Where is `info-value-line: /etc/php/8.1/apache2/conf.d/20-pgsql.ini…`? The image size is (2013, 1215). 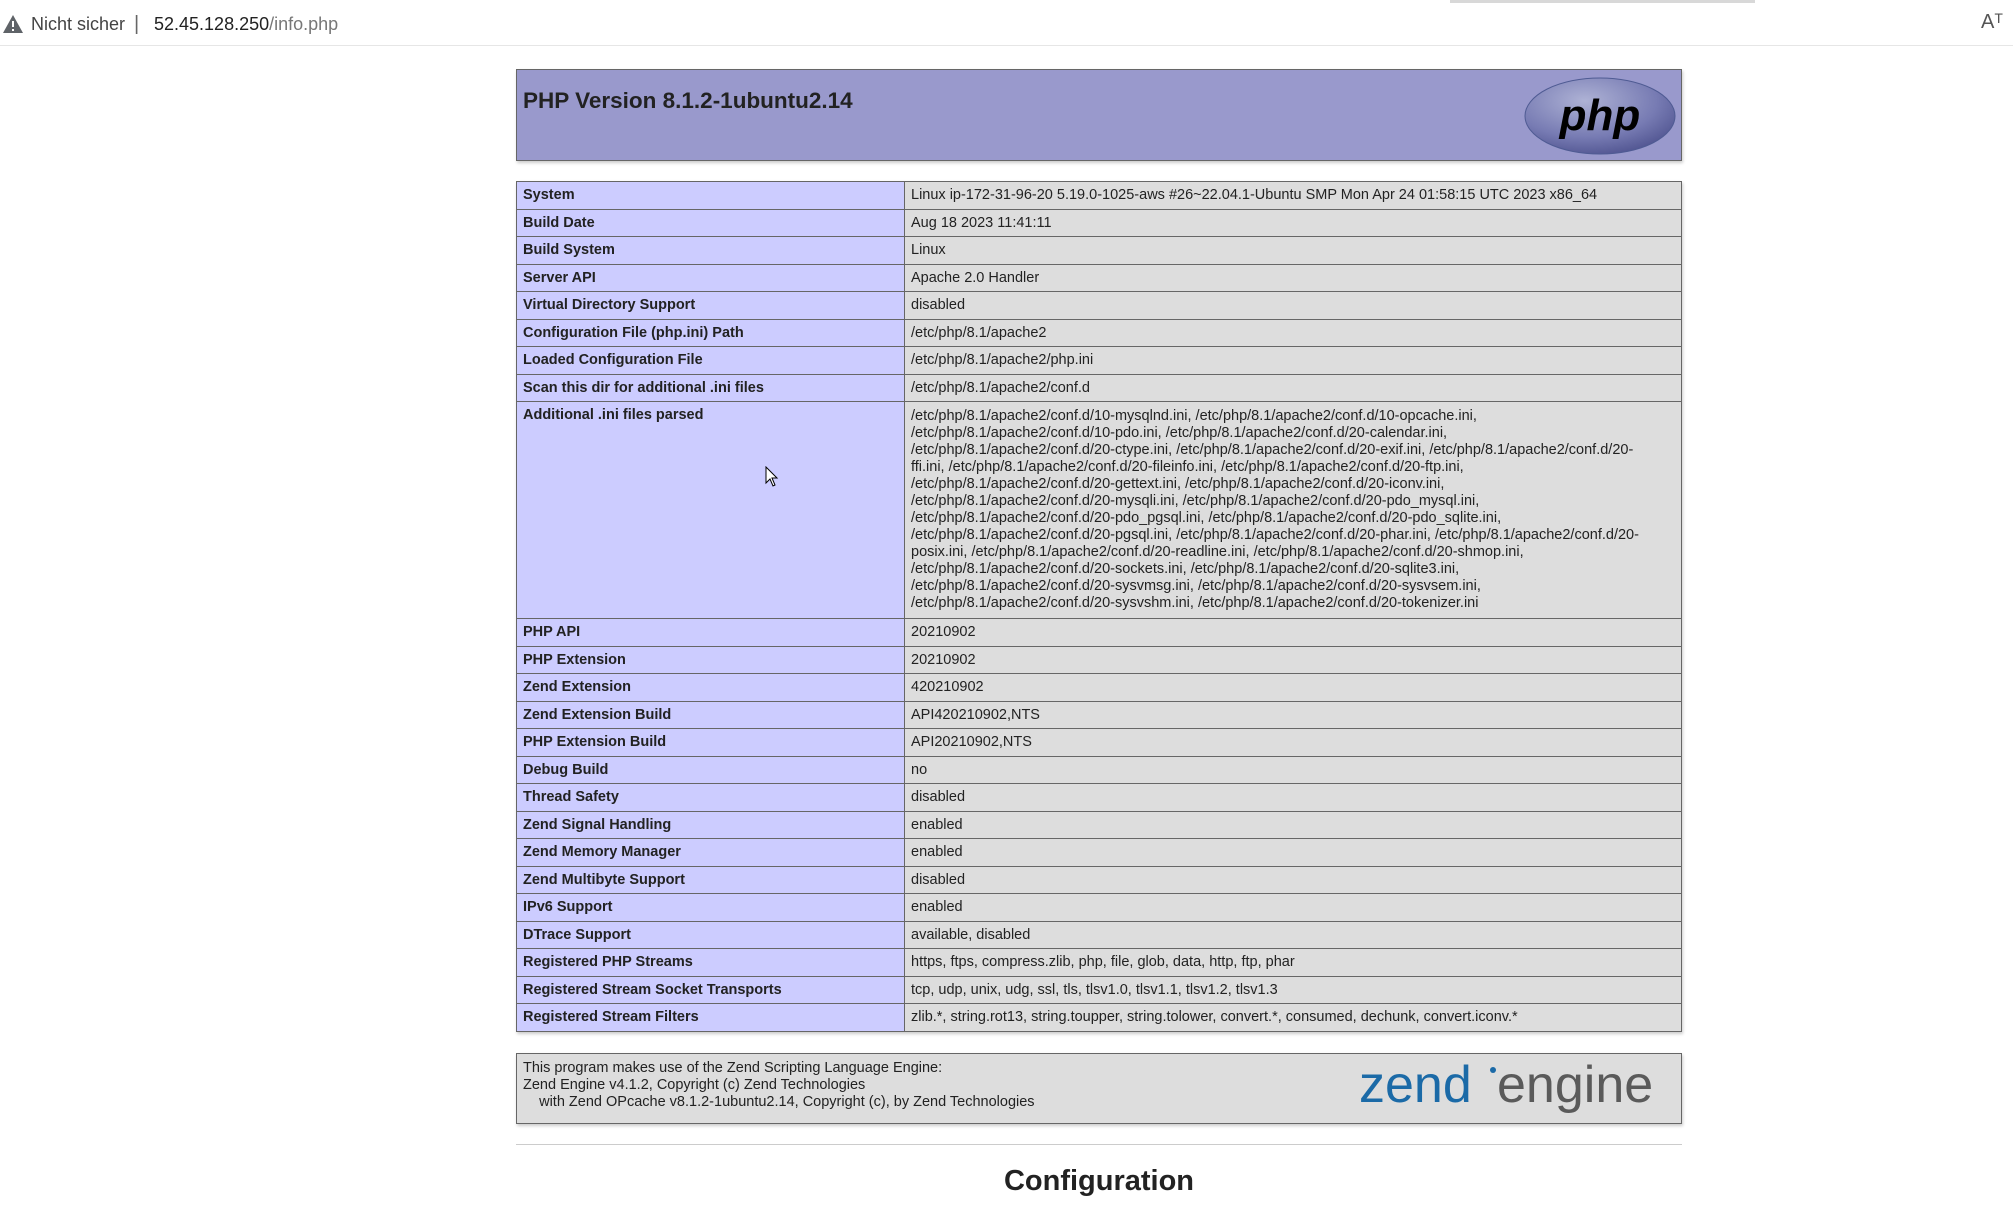
info-value-line: /etc/php/8.1/apache2/conf.d/20-pgsql.ini… is located at coordinates (1275, 535).